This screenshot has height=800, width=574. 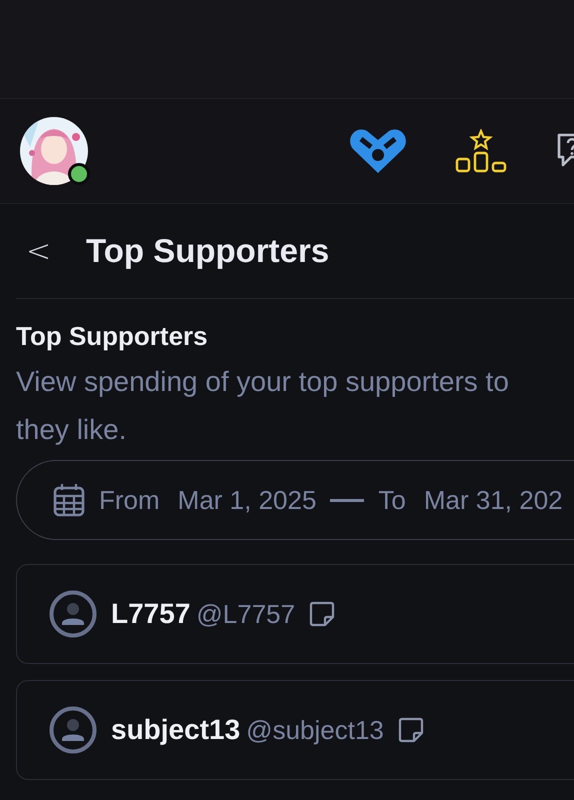 I want to click on to-label: To, so click(x=392, y=500).